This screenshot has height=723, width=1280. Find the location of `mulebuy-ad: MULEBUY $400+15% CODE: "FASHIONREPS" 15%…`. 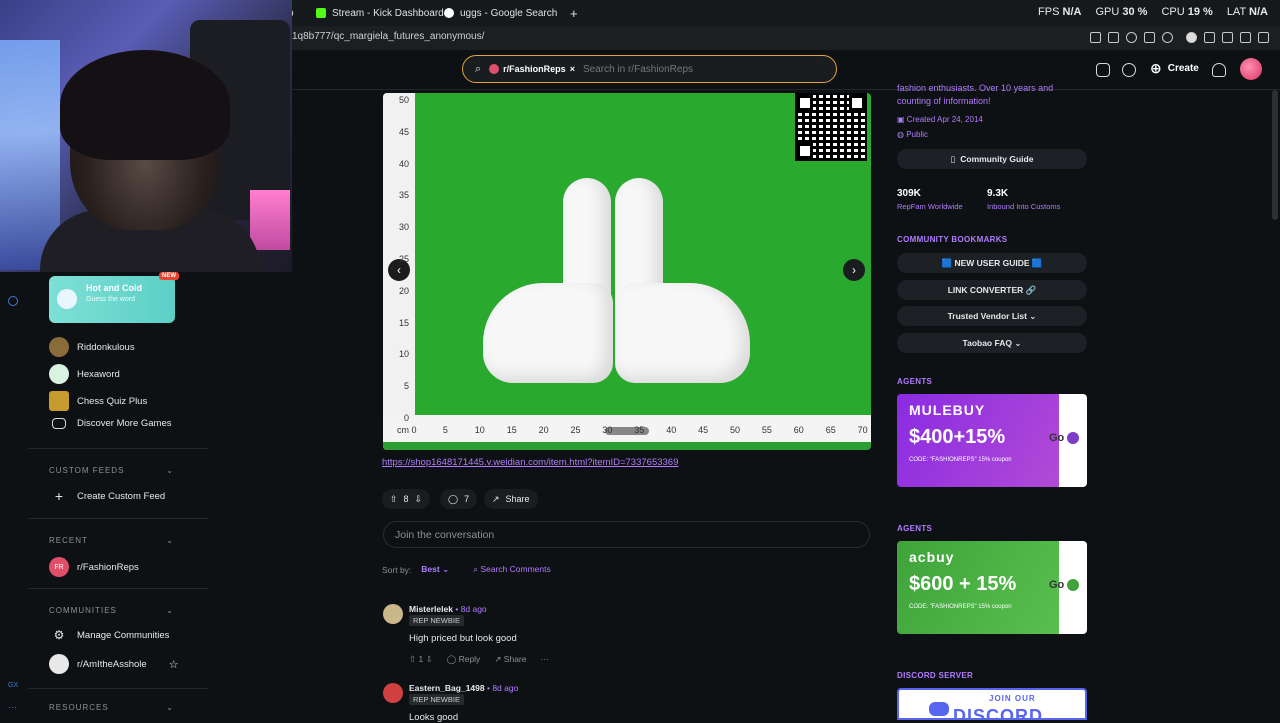

mulebuy-ad: MULEBUY $400+15% CODE: "FASHIONREPS" 15%… is located at coordinates (992, 440).